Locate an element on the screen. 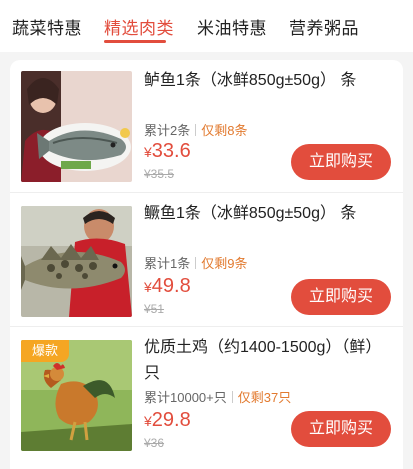 The height and width of the screenshot is (469, 413). sales-info: 累计10000+只 仅剩37只 is located at coordinates (217, 396).